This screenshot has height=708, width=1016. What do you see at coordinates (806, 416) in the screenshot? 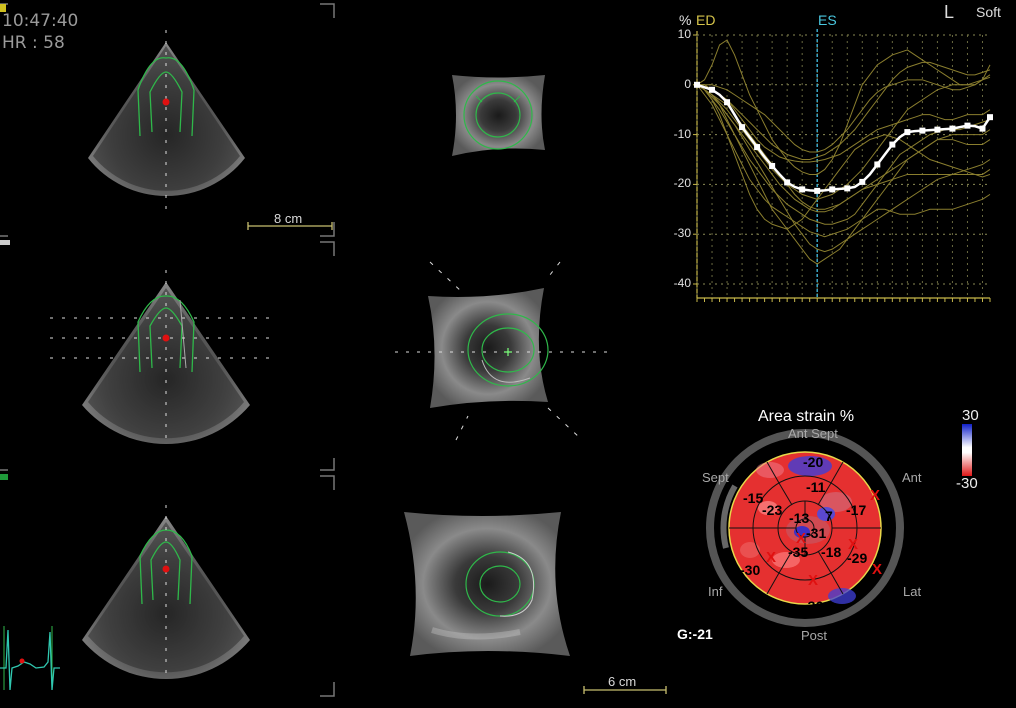
I see `bullseye-title: Area strain %` at bounding box center [806, 416].